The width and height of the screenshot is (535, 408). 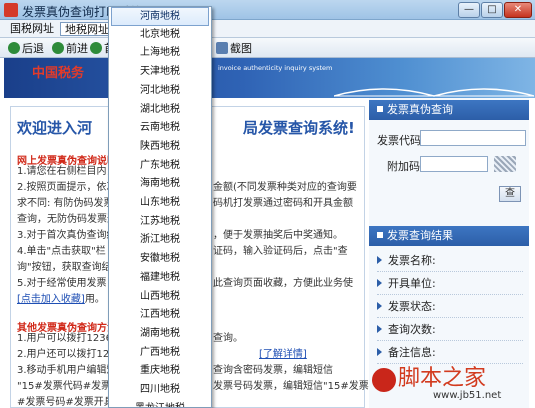 I want to click on back-arrow-icon, so click(x=14, y=48).